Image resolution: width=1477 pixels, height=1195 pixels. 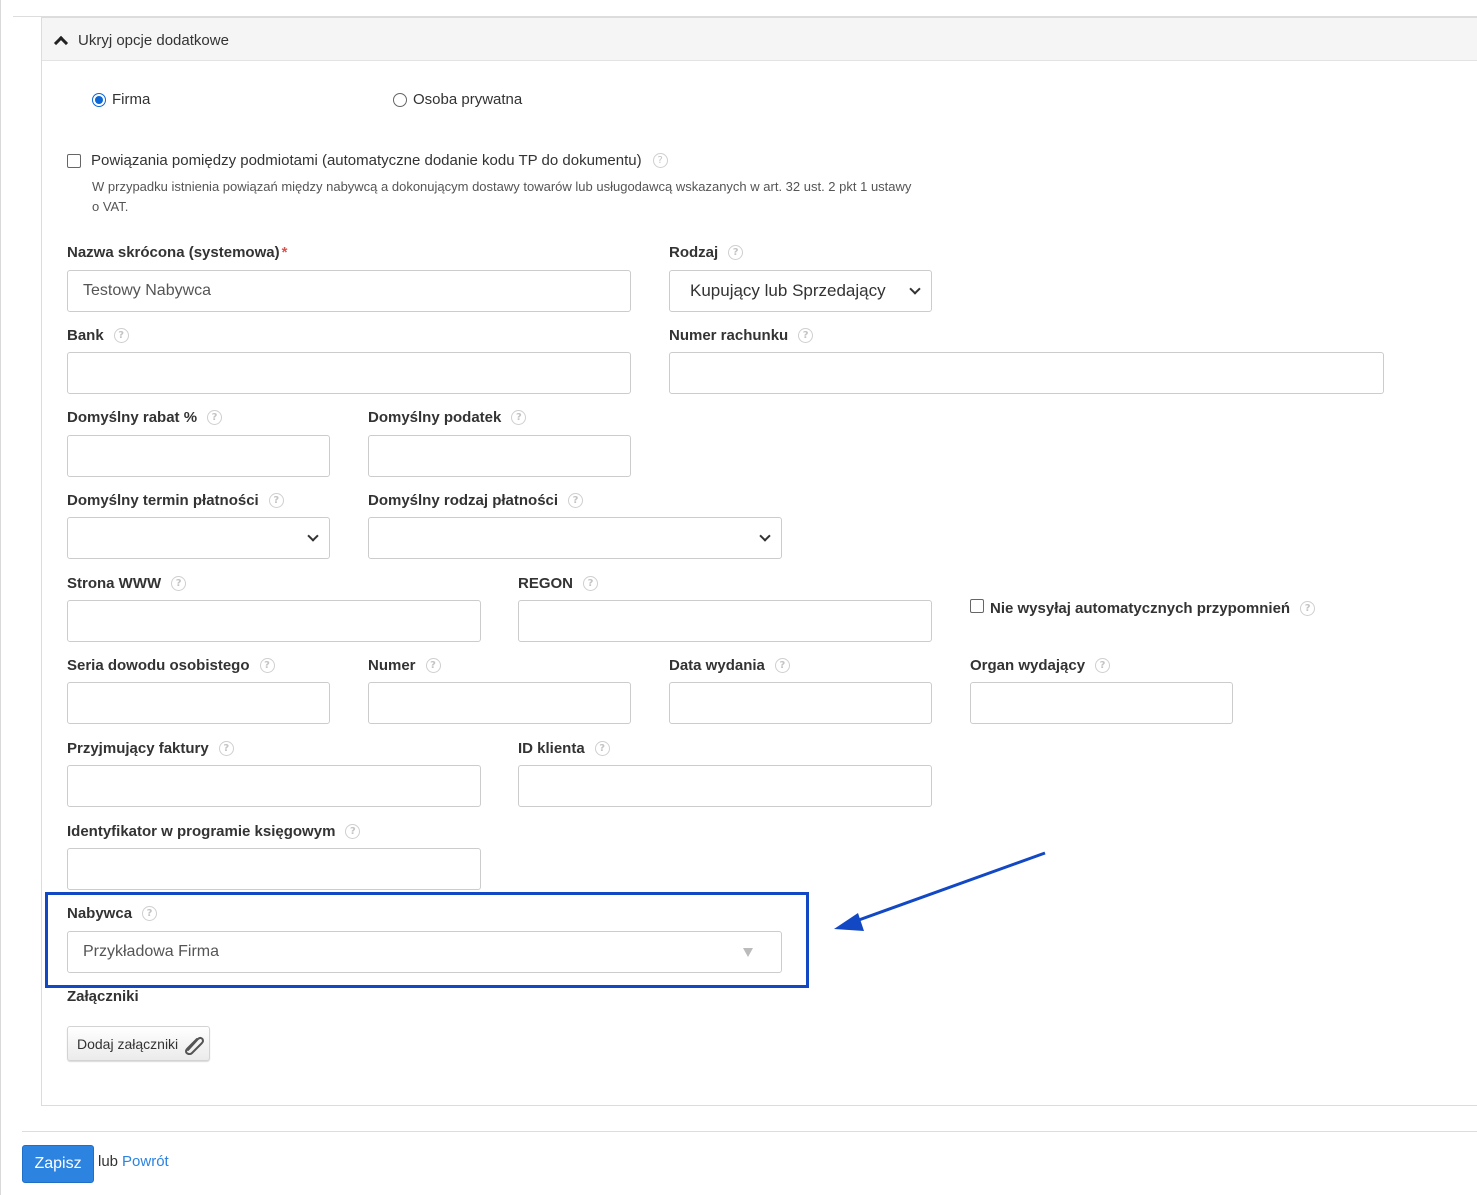 I want to click on short-name-label-text: Nazwa skrócona (systemowa), so click(x=173, y=252).